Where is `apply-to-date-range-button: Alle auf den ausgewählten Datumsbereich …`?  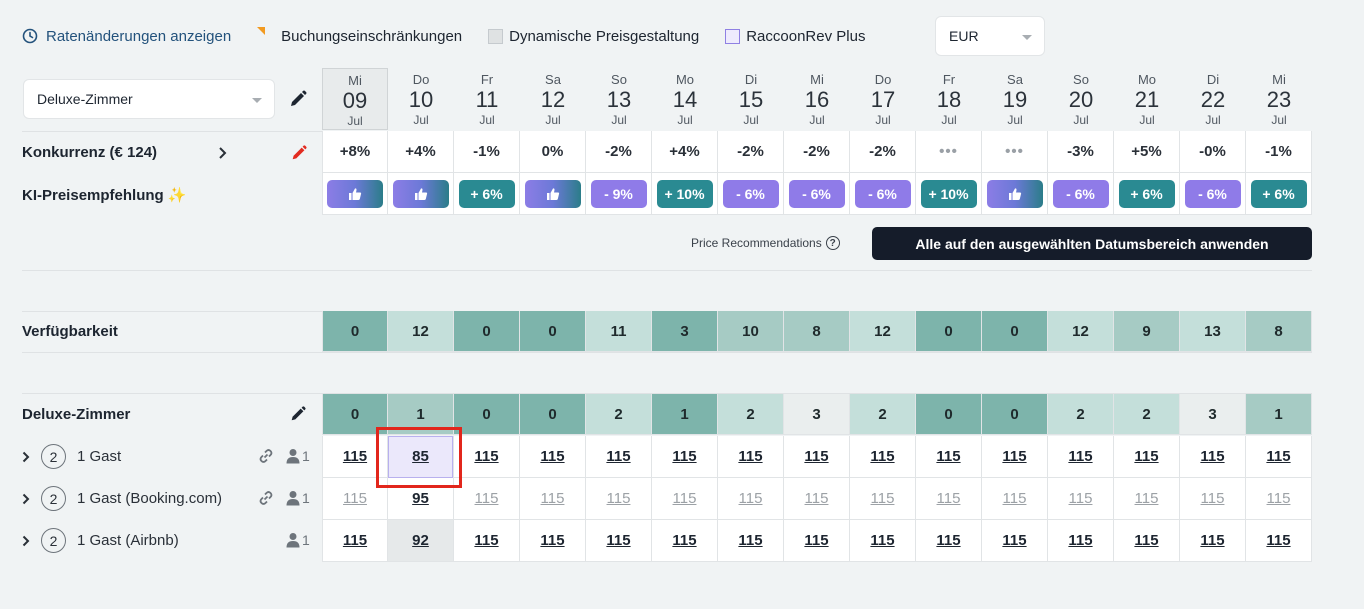
apply-to-date-range-button: Alle auf den ausgewählten Datumsbereich … is located at coordinates (1092, 243).